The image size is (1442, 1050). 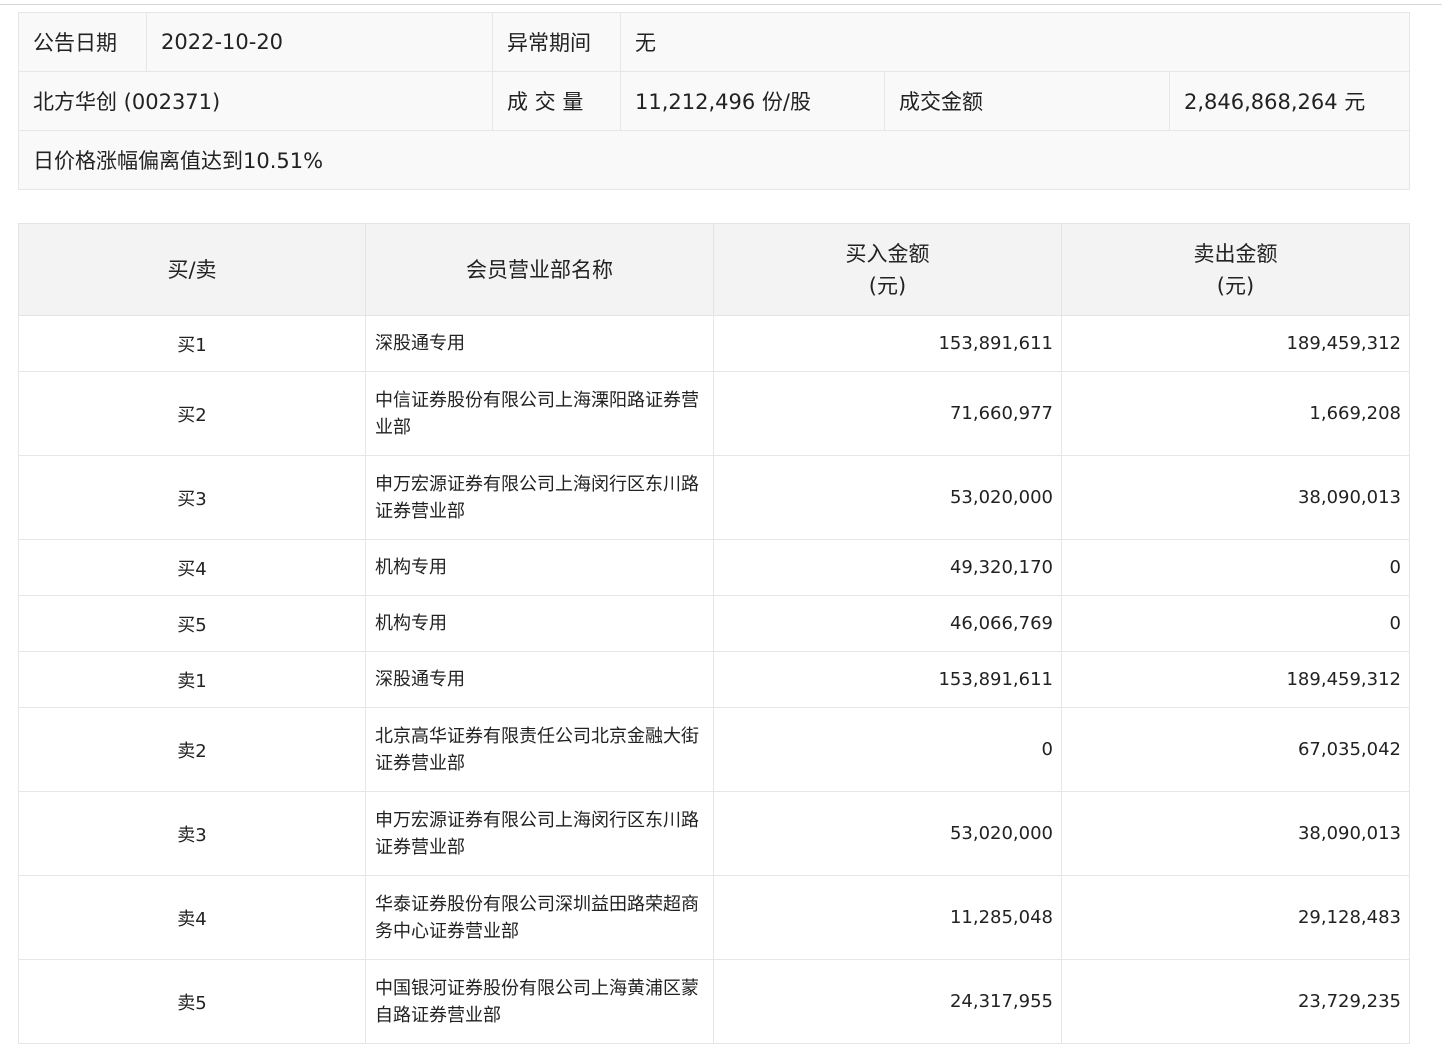 I want to click on row-sell-amount: 29,128,483, so click(x=1235, y=917).